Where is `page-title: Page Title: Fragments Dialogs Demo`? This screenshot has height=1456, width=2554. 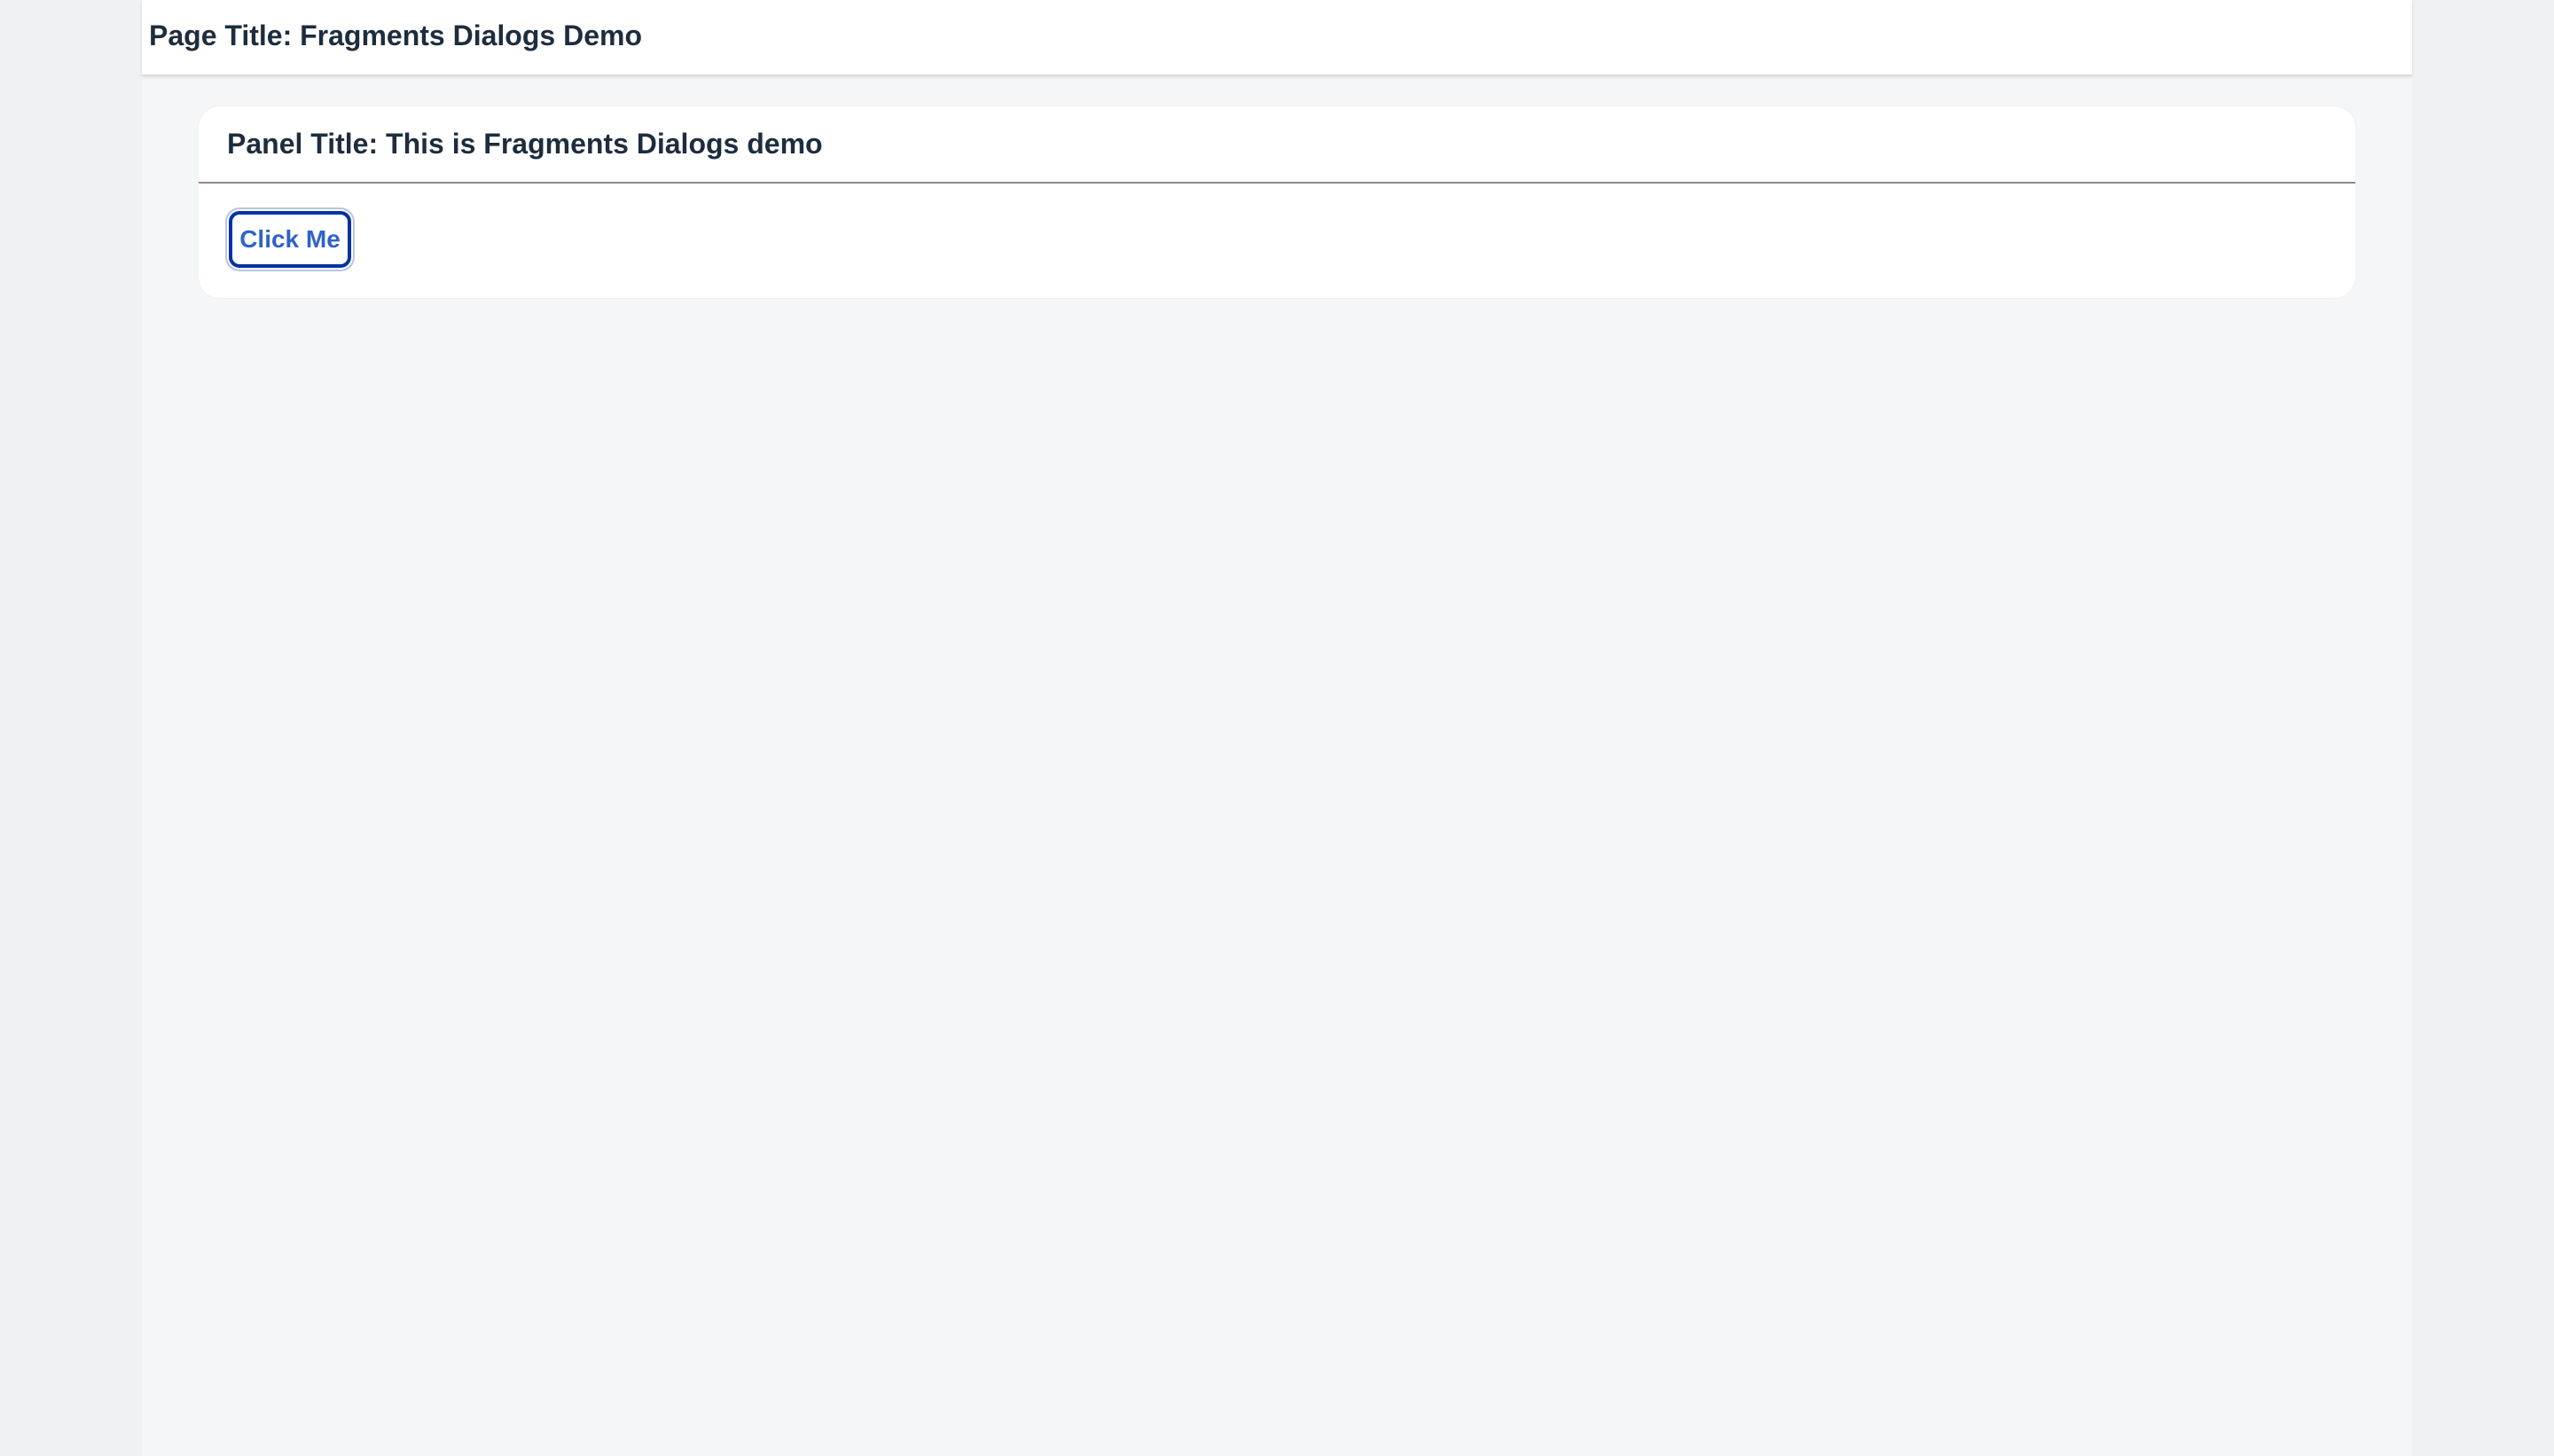
page-title: Page Title: Fragments Dialogs Demo is located at coordinates (395, 35).